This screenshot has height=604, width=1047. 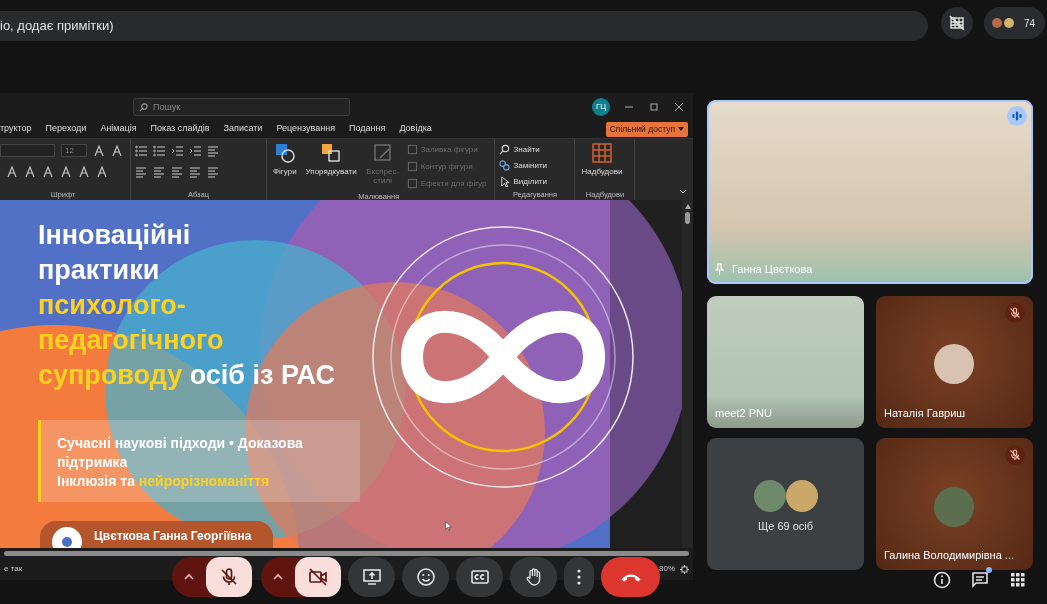 What do you see at coordinates (331, 166) in the screenshot?
I see `ribbon-button: Упорядкувати` at bounding box center [331, 166].